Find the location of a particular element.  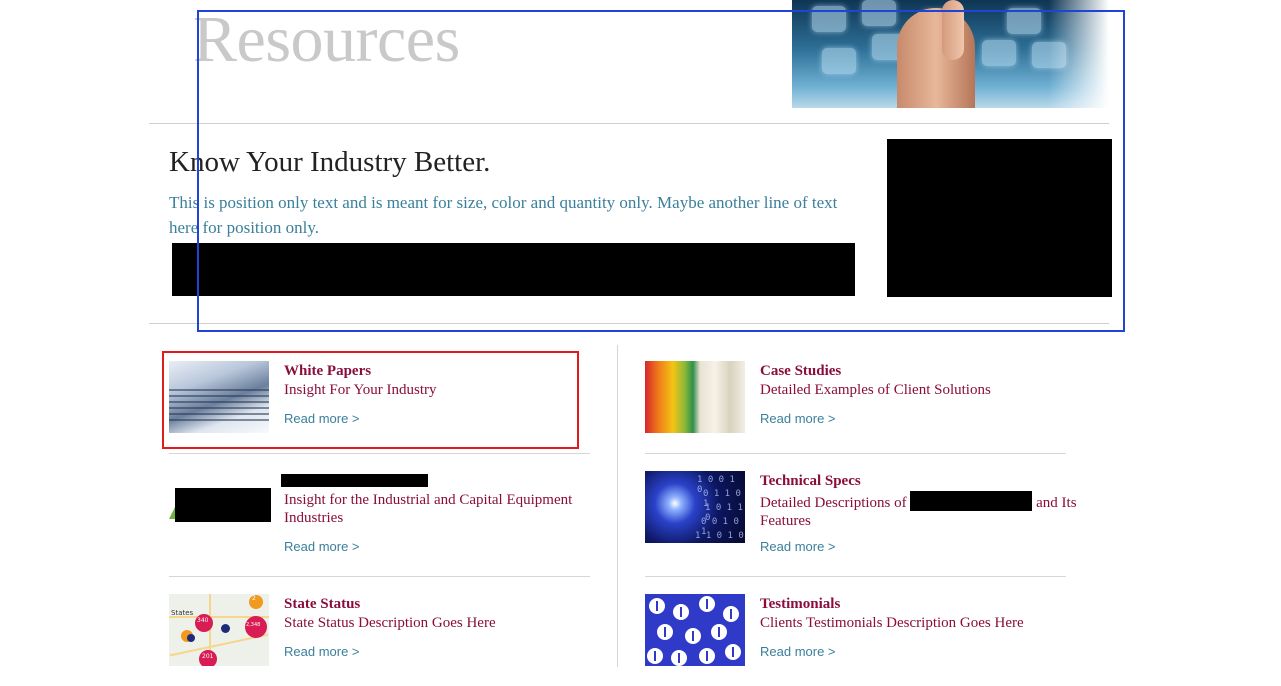

card-title: Testimonials is located at coordinates (800, 604).